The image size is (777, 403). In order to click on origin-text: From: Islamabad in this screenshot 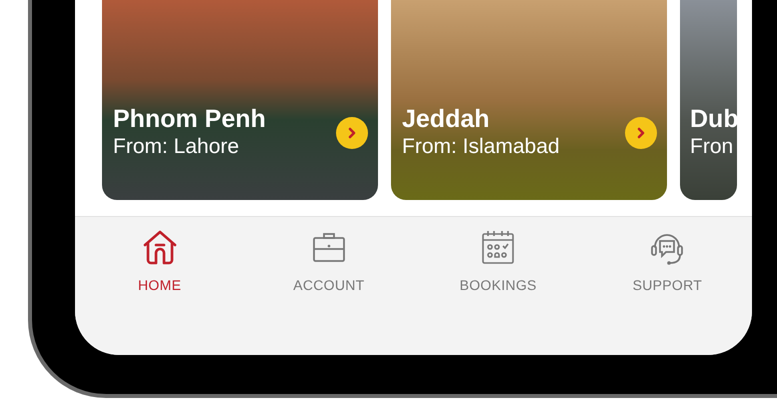, I will do `click(481, 147)`.